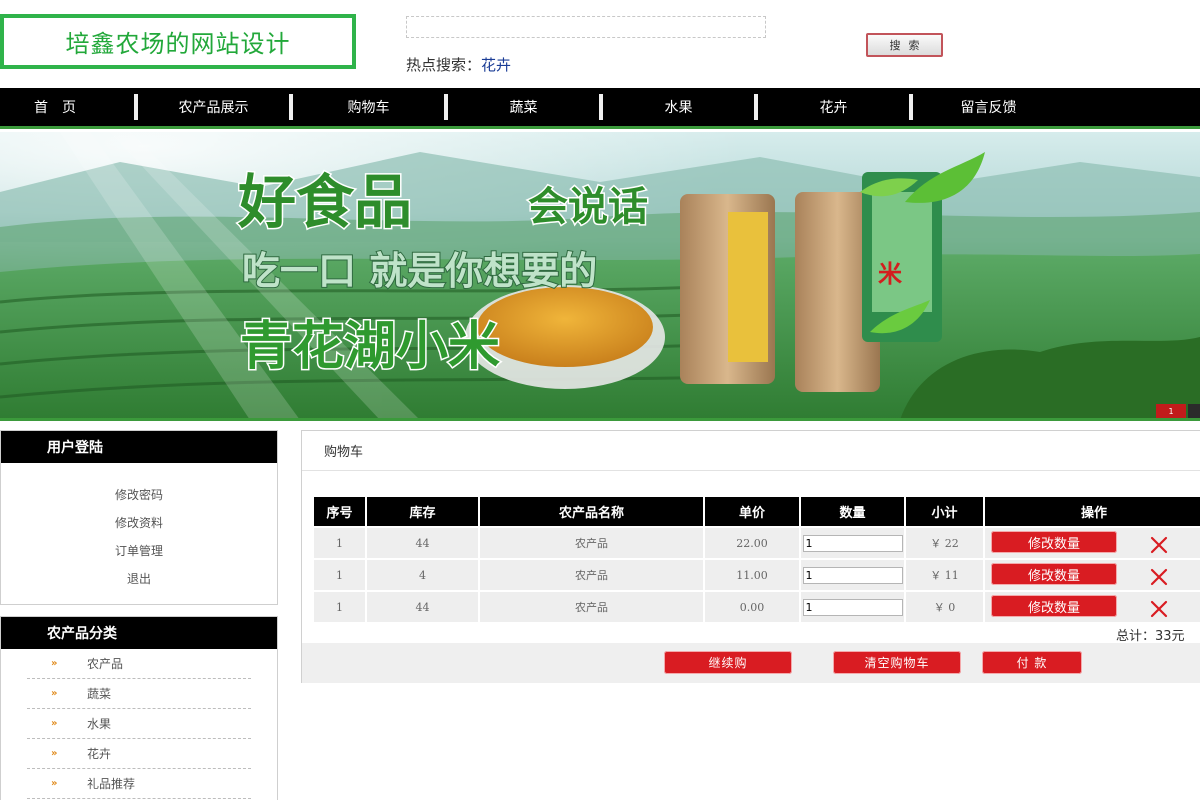  I want to click on category-label: 水果, so click(99, 724).